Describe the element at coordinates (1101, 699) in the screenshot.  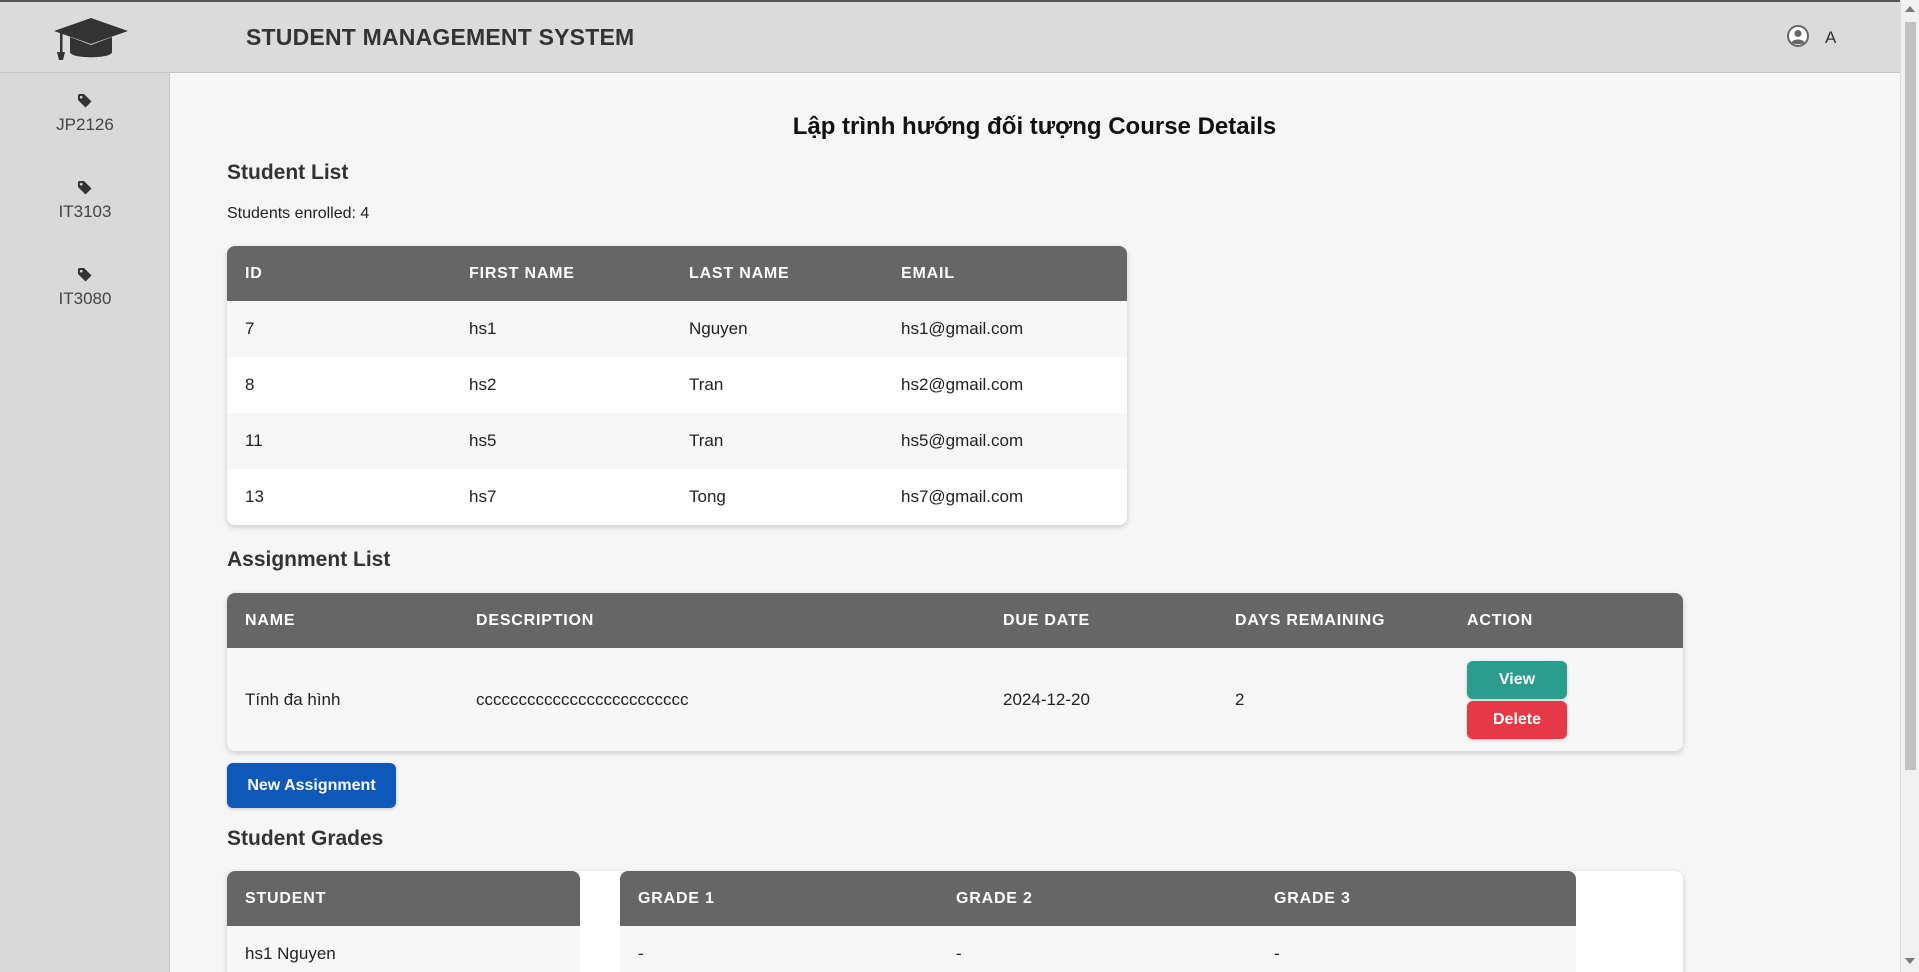
I see `assignment-due-date: 2024-12-20` at that location.